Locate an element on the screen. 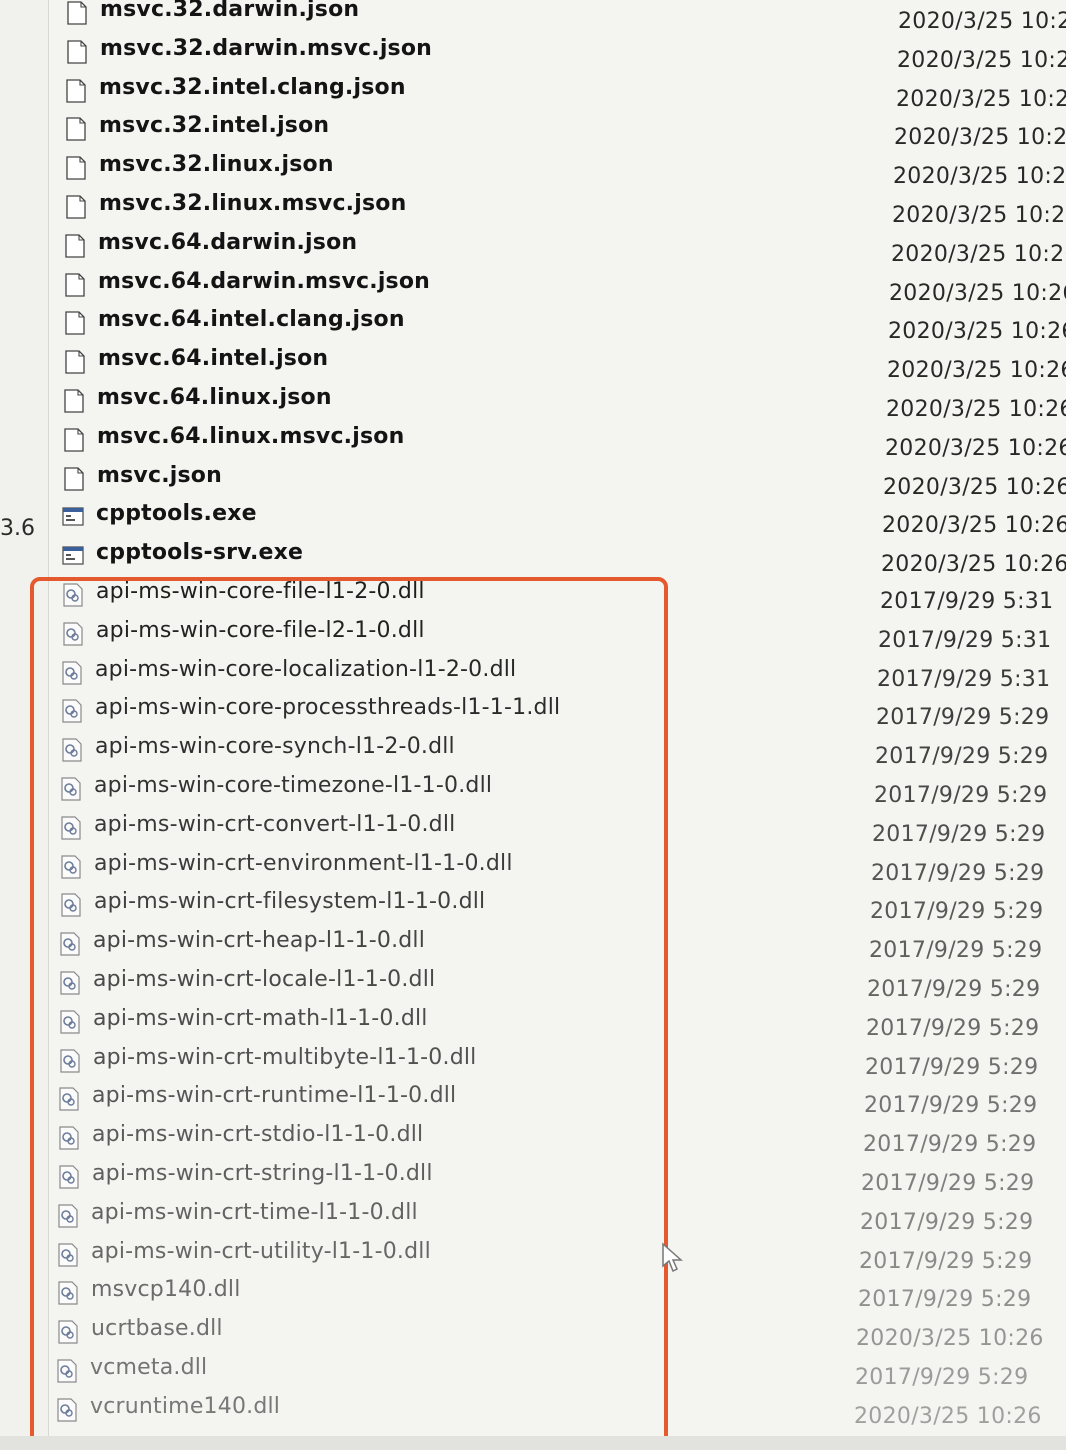 This screenshot has height=1450, width=1066. file-row: msvc.32.darwin.json 2020/3/25 10:26 is located at coordinates (566, 17).